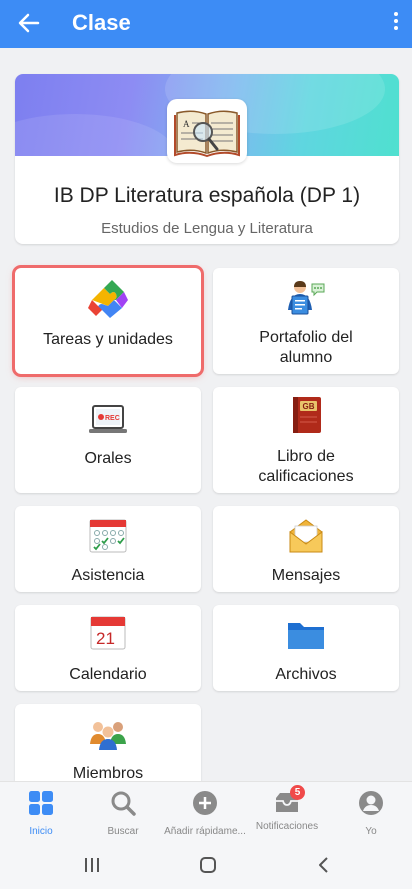 This screenshot has width=412, height=889. I want to click on nav-label: Yo, so click(371, 831).